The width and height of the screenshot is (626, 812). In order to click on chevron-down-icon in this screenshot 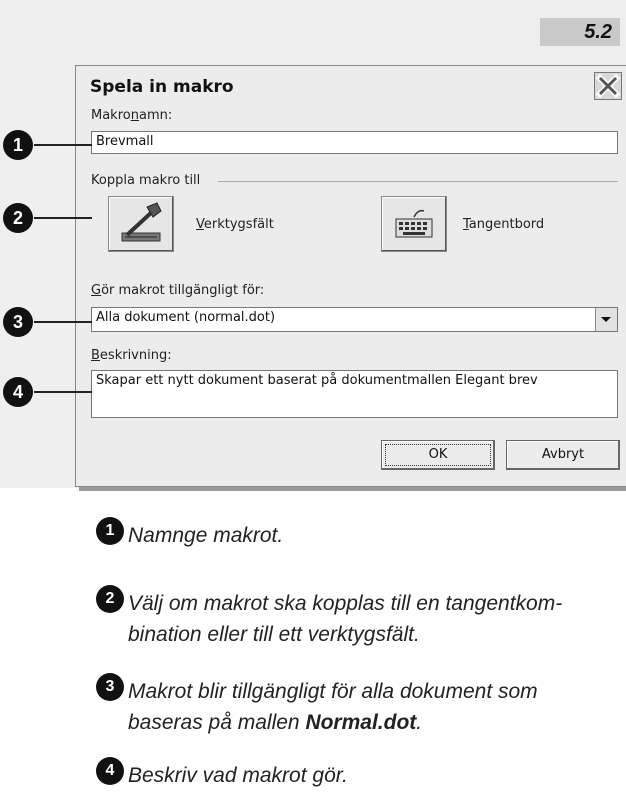, I will do `click(606, 319)`.